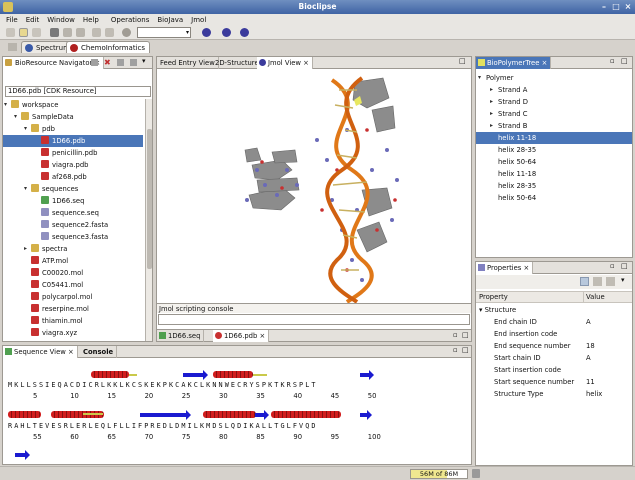 This screenshot has height=480, width=635. What do you see at coordinates (73, 105) in the screenshot?
I see `tree-item: ▾ workspace` at bounding box center [73, 105].